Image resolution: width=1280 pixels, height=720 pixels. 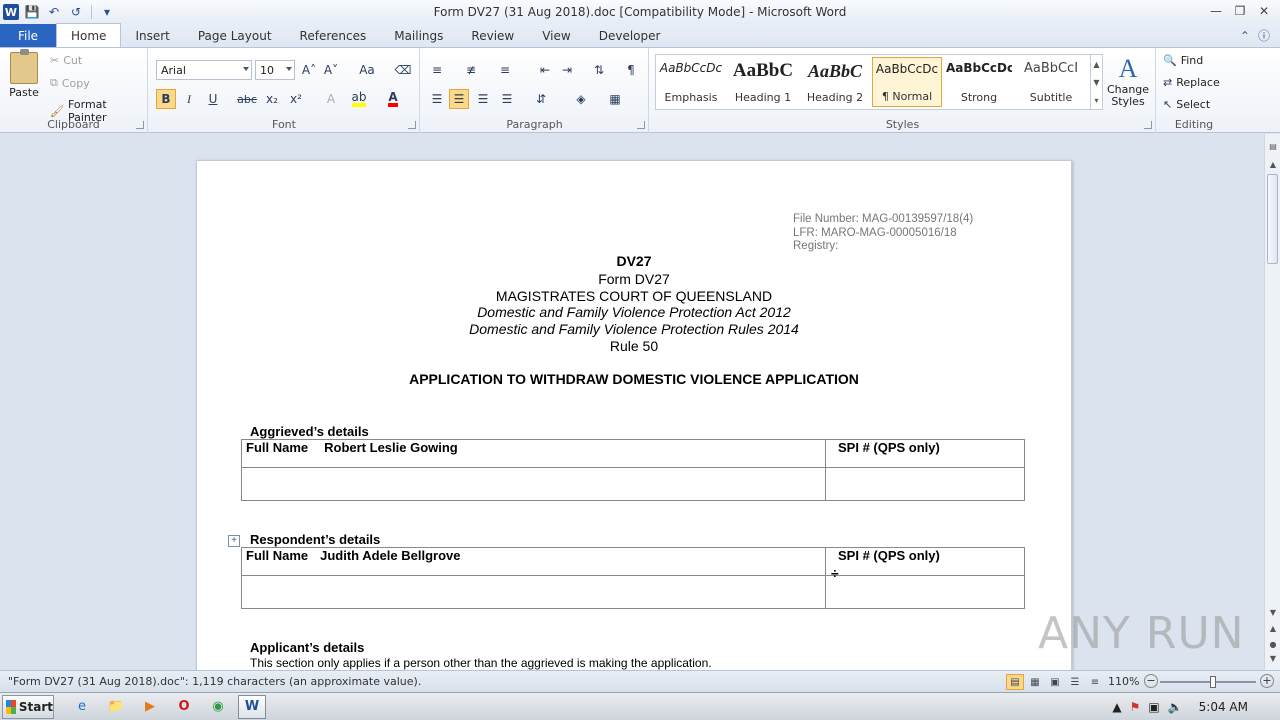 I want to click on paste-button: Paste, so click(x=24, y=79).